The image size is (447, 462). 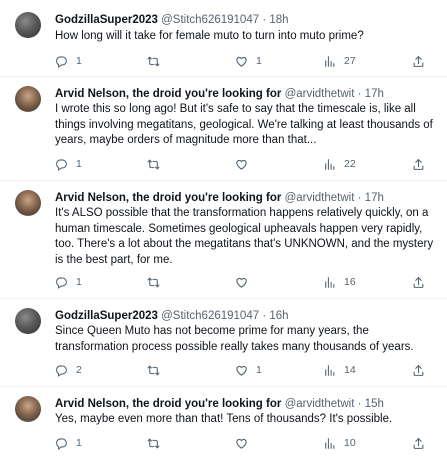 I want to click on views-count: 22, so click(x=350, y=164).